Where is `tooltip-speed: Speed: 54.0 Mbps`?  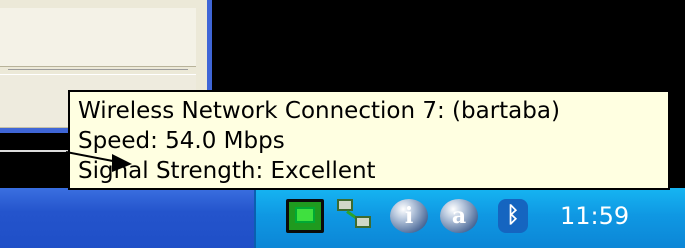
tooltip-speed: Speed: 54.0 Mbps is located at coordinates (181, 141).